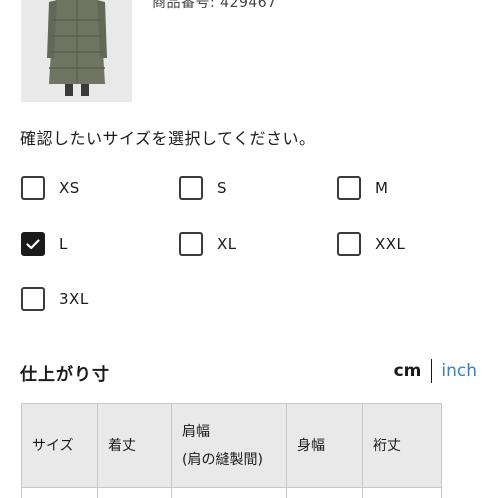 The width and height of the screenshot is (498, 498). I want to click on table-row, so click(231, 492).